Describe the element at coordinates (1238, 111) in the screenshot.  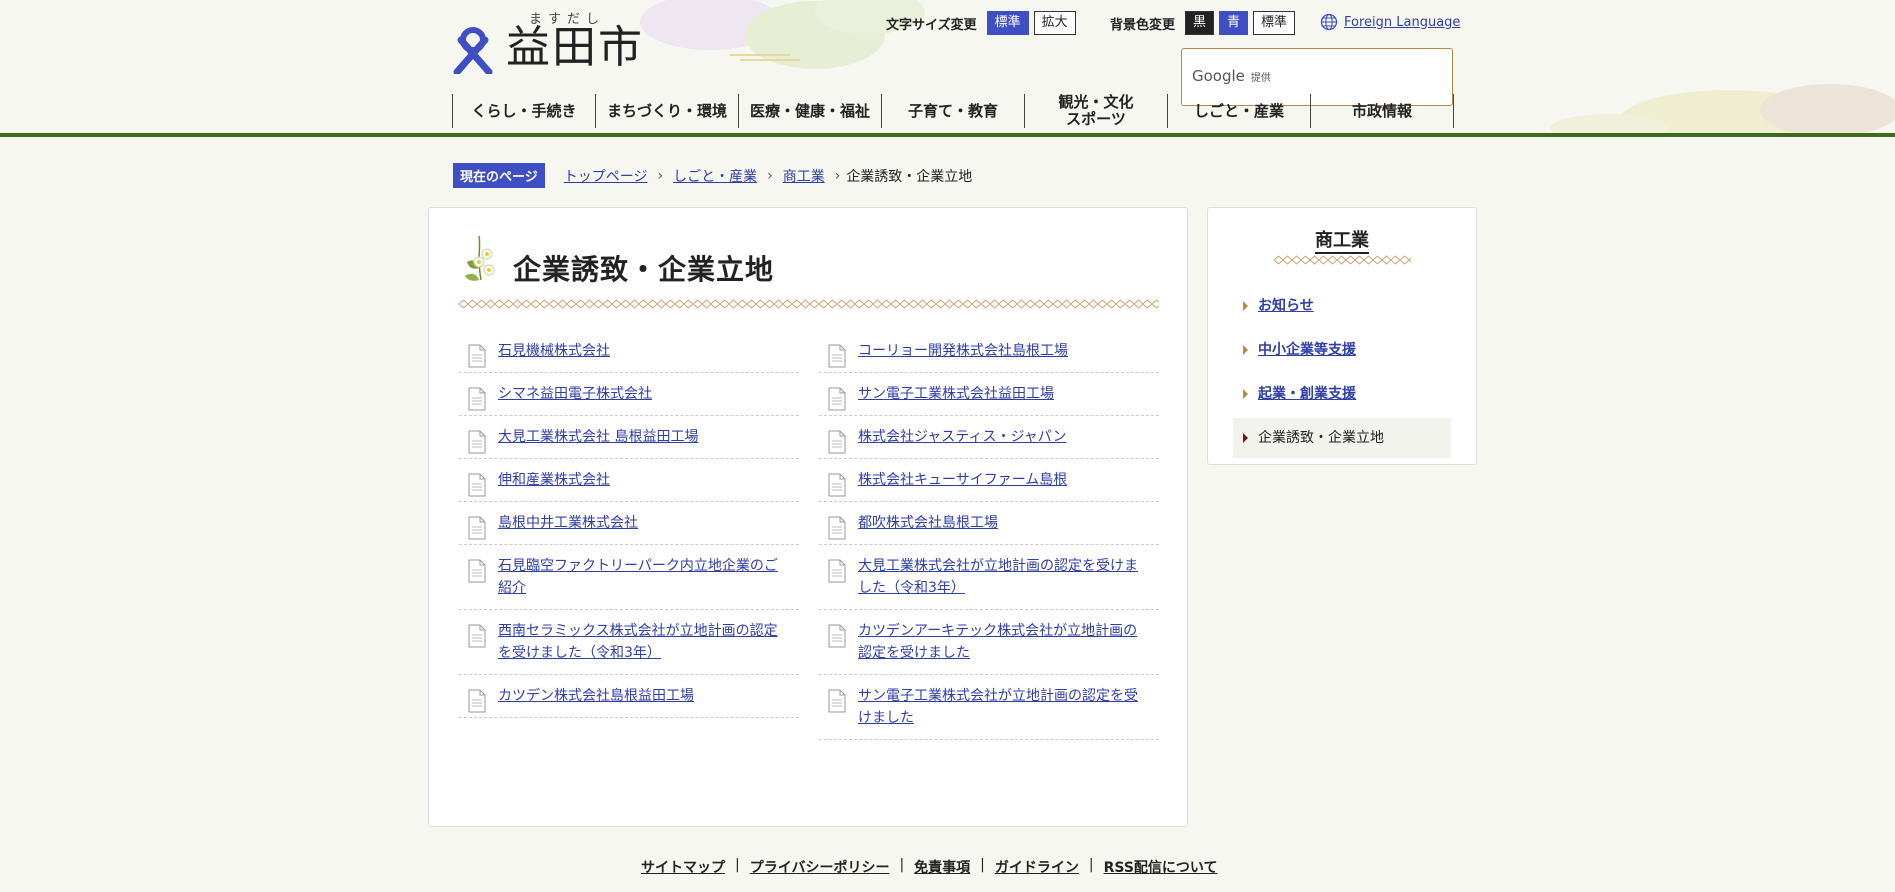
I see `gnav-item-work-industry: しごと・産業` at that location.